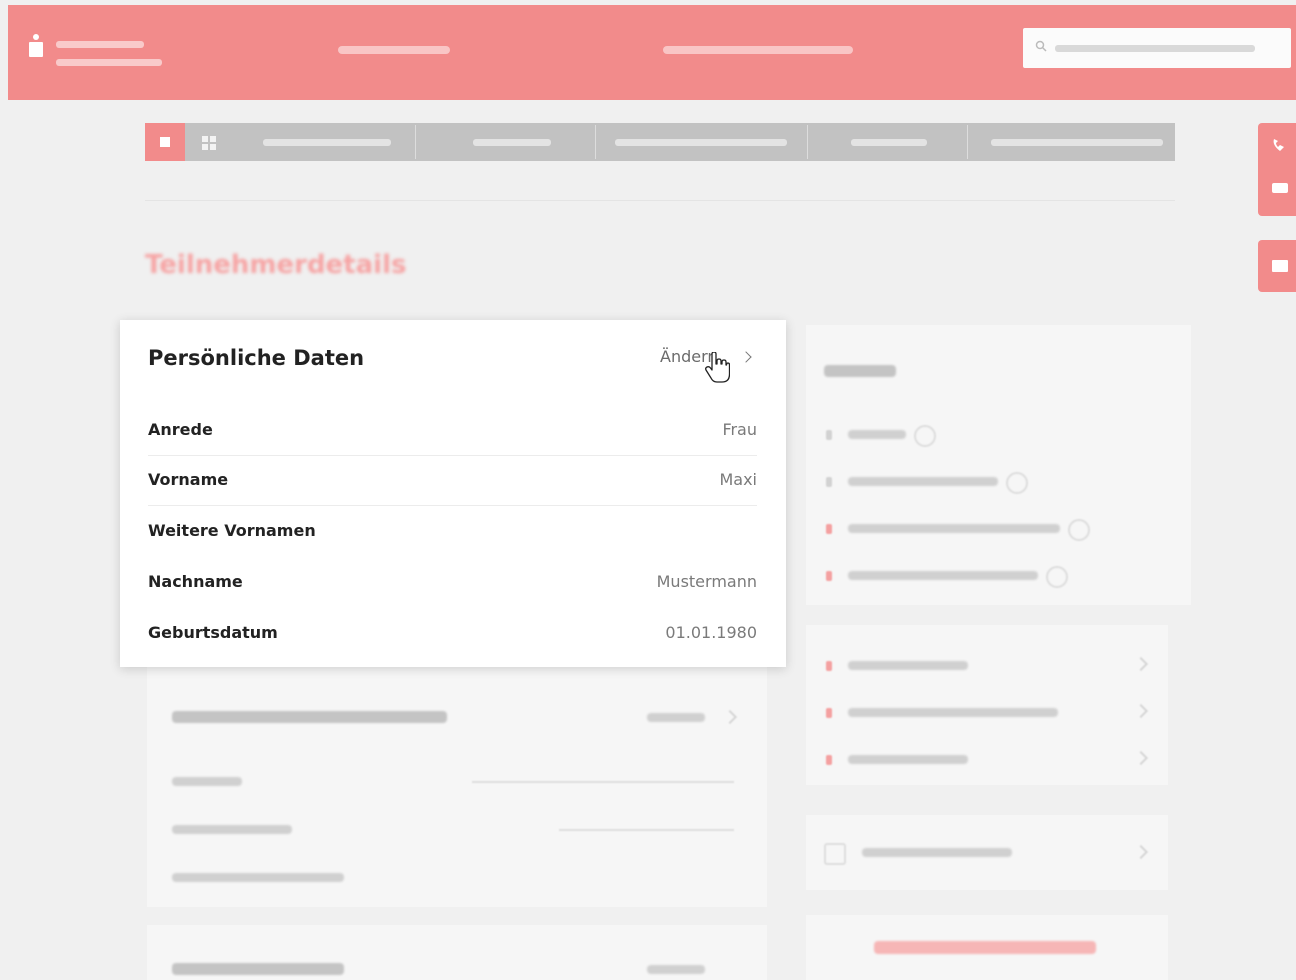  I want to click on chat-icon, so click(1280, 188).